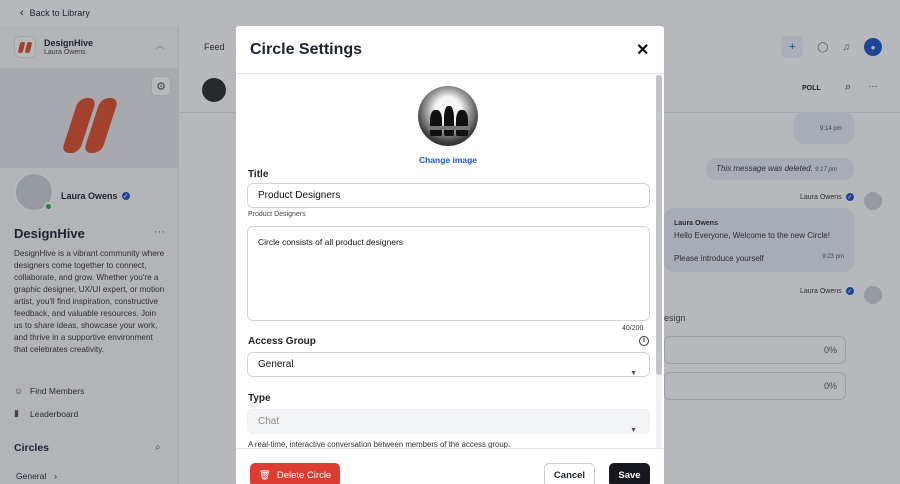  What do you see at coordinates (448, 160) in the screenshot?
I see `change-image-link: Change image` at bounding box center [448, 160].